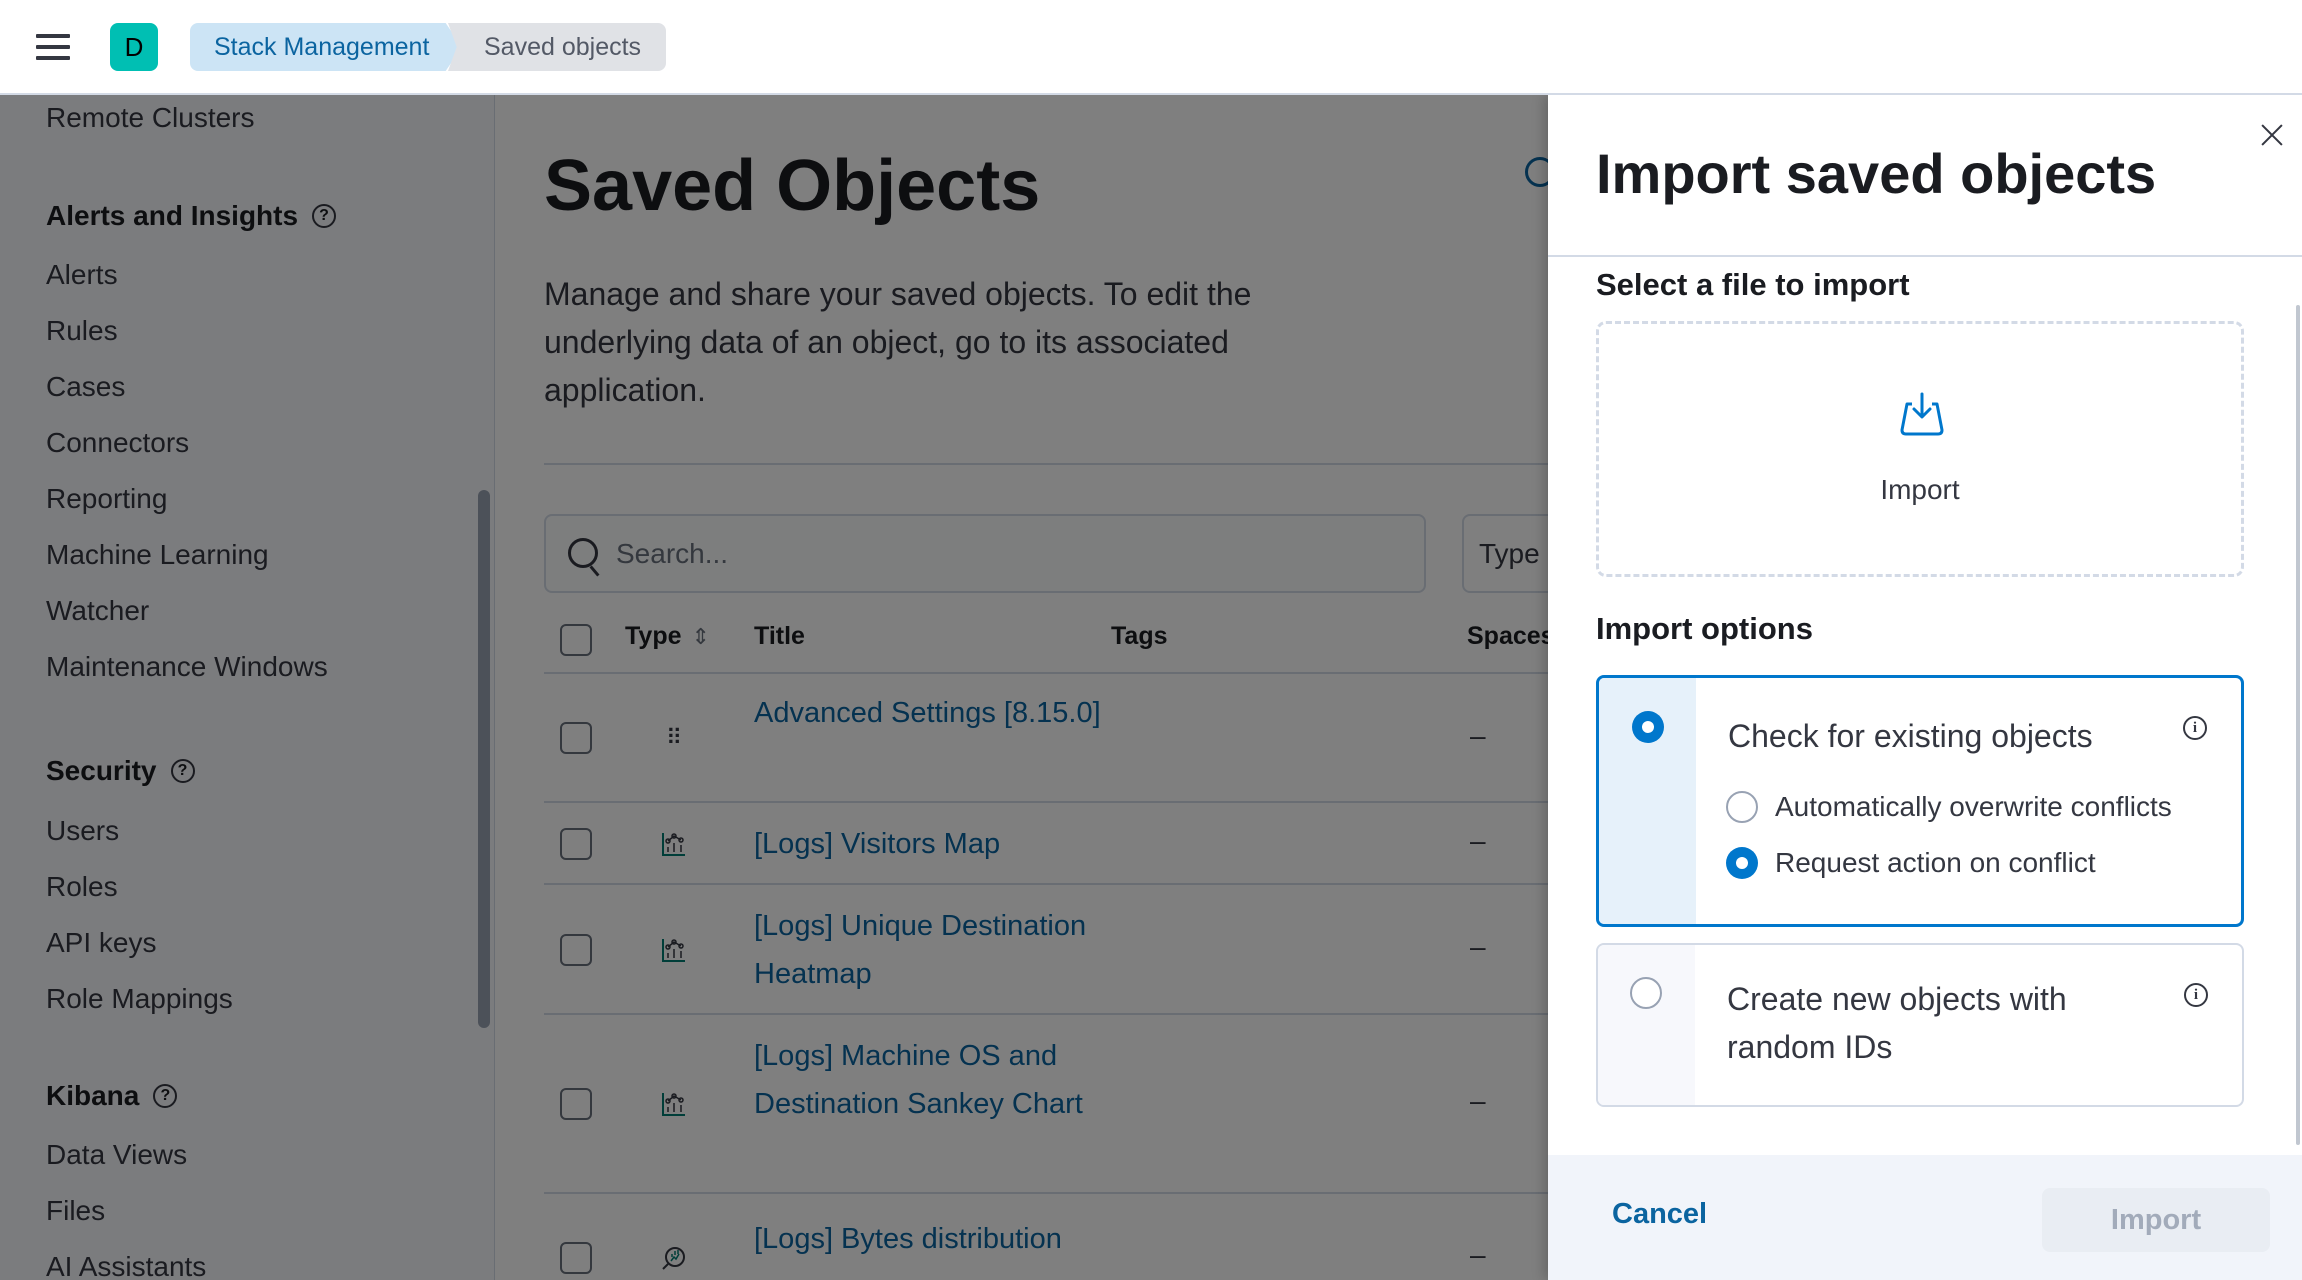  I want to click on option-label: Create new objects with random IDs, so click(1897, 1023).